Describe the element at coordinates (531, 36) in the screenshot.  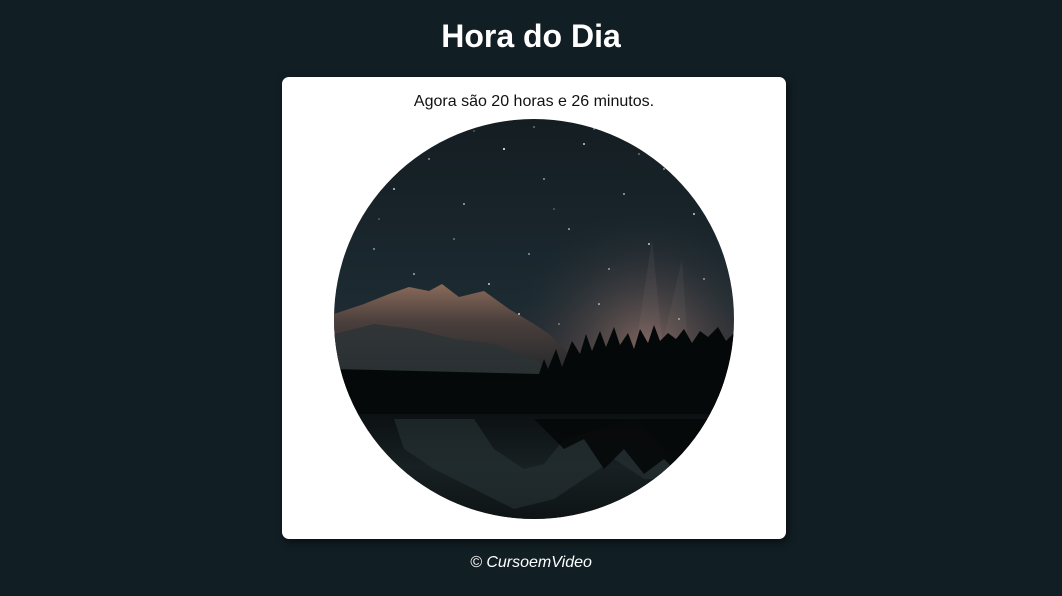
I see `page-title: Hora do Dia` at that location.